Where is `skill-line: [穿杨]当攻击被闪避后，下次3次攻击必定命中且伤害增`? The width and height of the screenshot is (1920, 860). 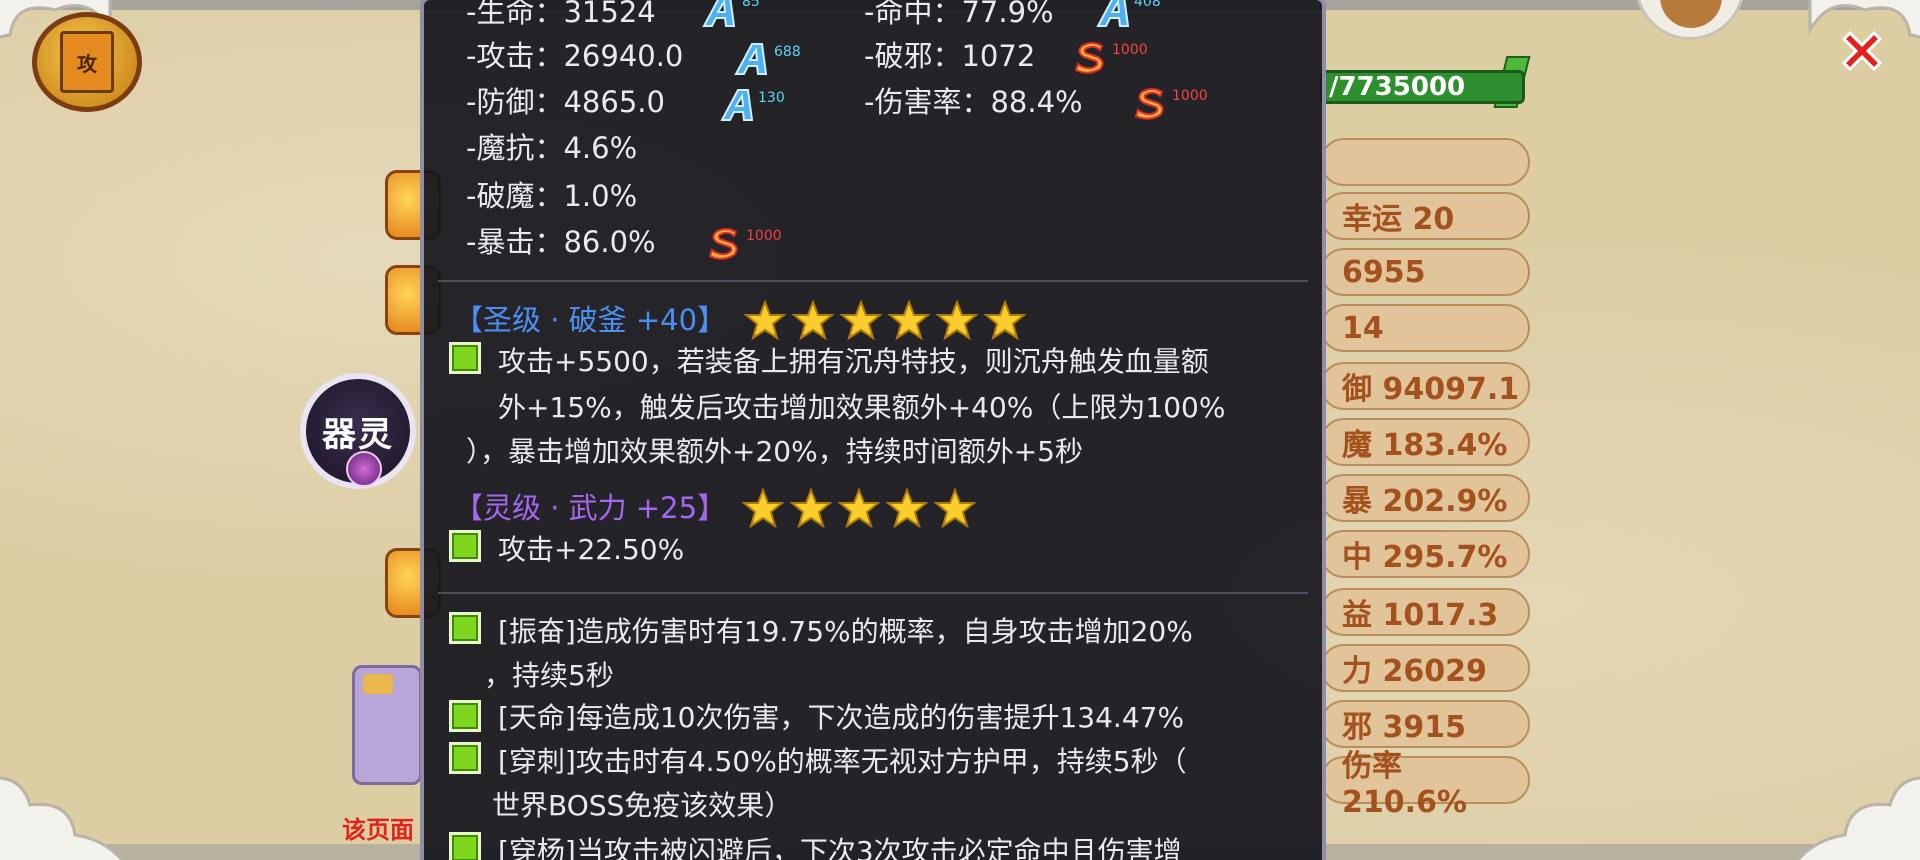
skill-line: [穿杨]当攻击被闪避后，下次3次攻击必定命中且伤害增 is located at coordinates (840, 847).